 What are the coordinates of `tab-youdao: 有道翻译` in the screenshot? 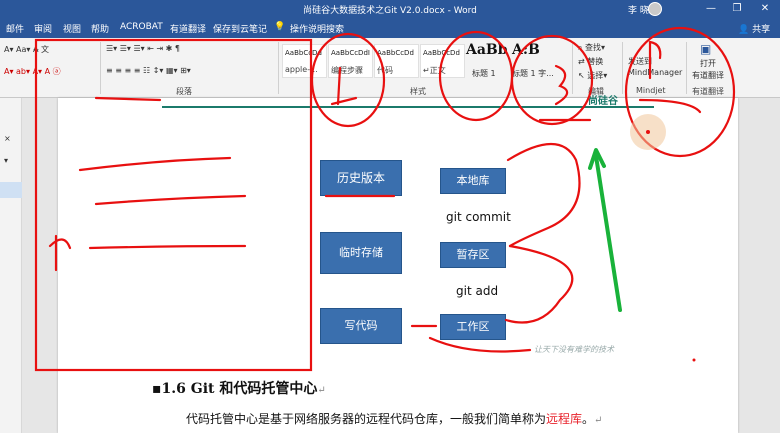 It's located at (188, 28).